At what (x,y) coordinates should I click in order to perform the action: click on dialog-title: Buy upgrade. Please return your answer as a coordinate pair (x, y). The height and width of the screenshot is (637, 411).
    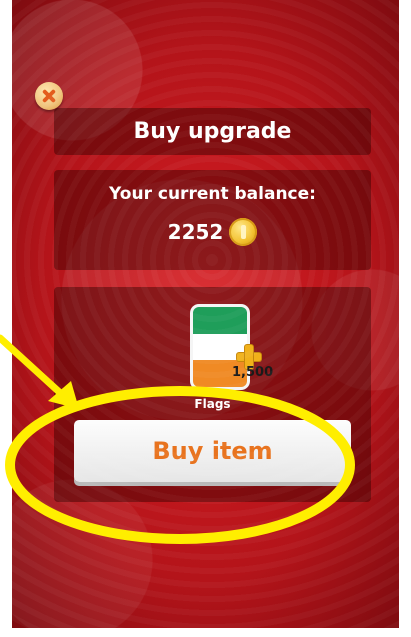
    Looking at the image, I should click on (212, 131).